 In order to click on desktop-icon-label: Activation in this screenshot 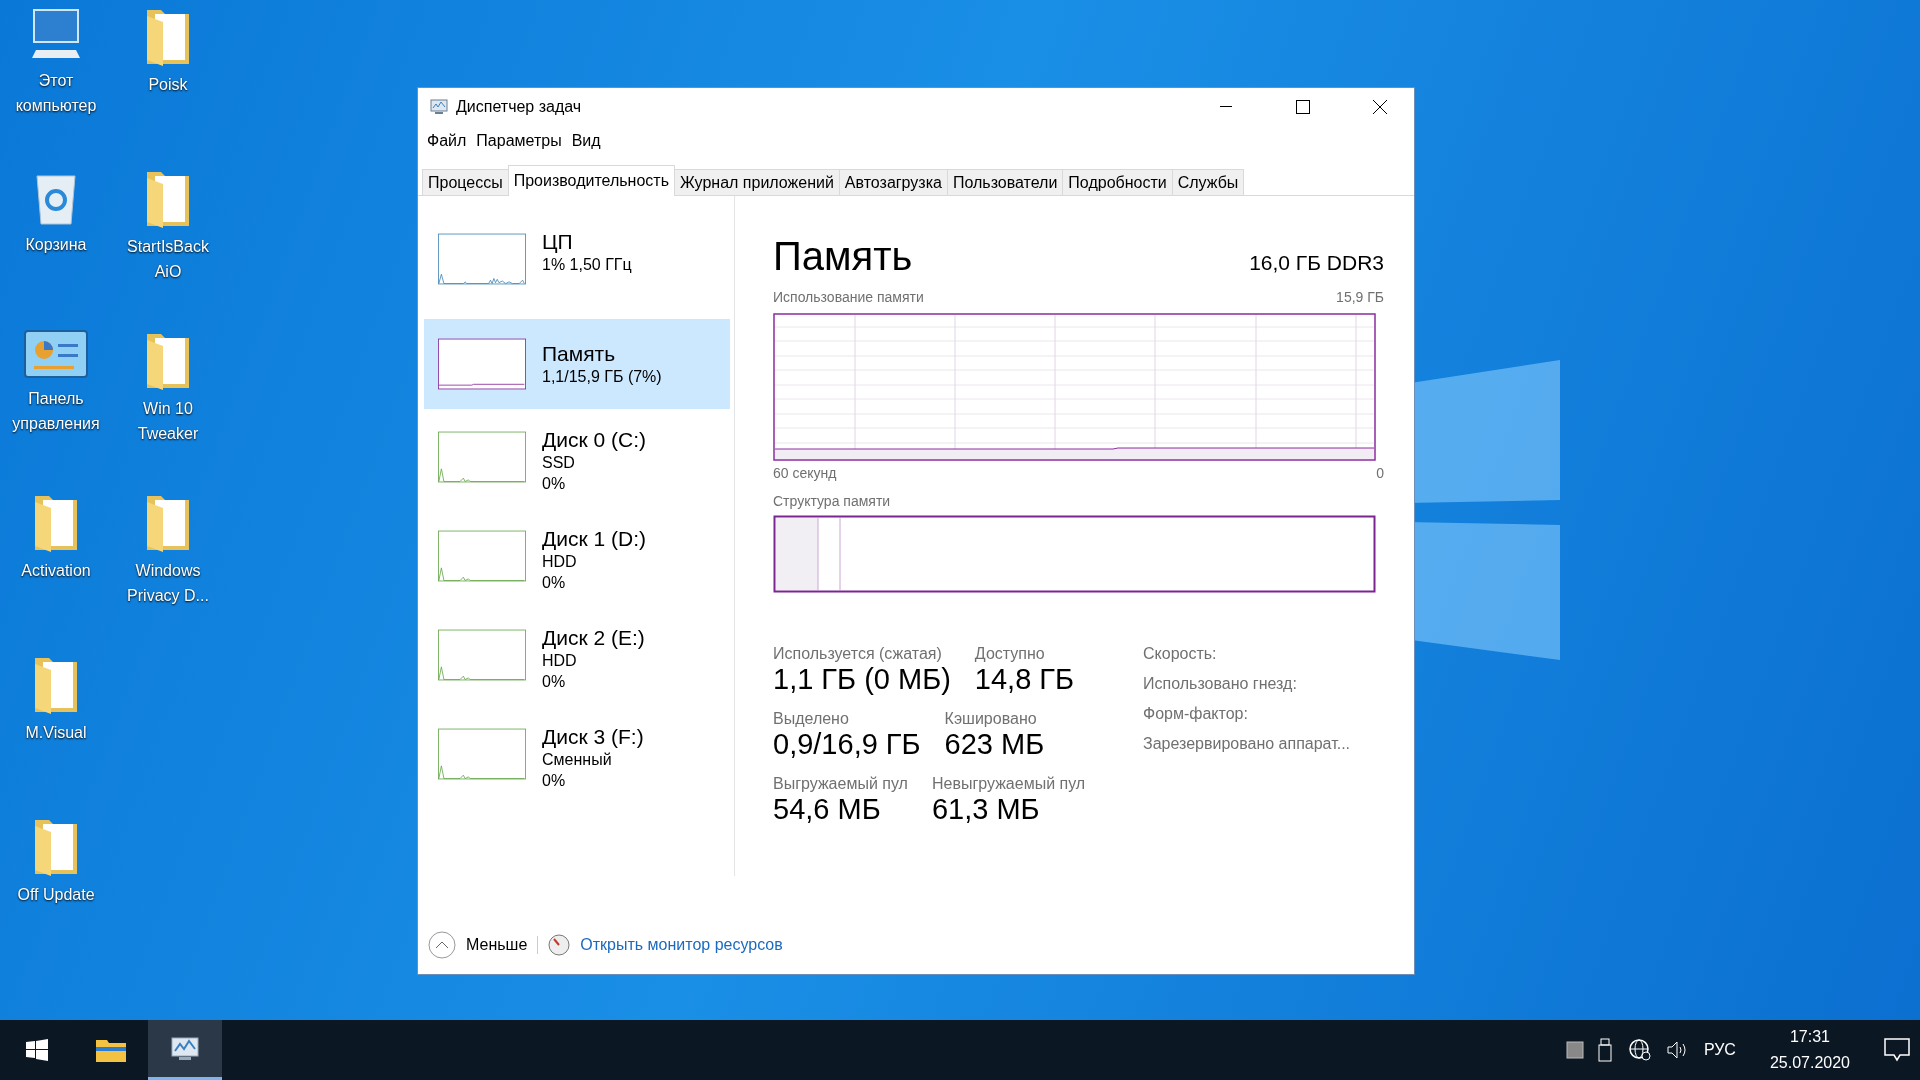, I will do `click(56, 570)`.